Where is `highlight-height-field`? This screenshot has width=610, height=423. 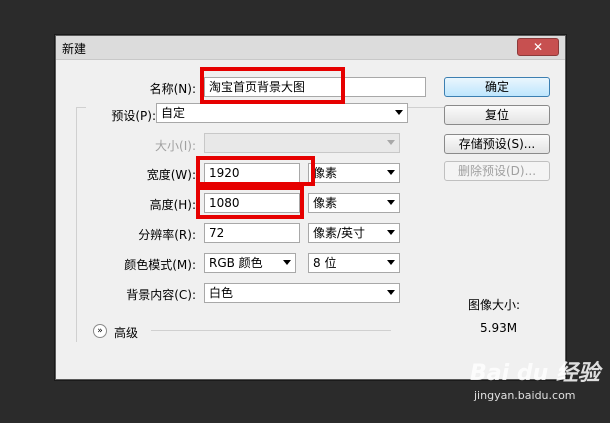
highlight-height-field is located at coordinates (250, 202).